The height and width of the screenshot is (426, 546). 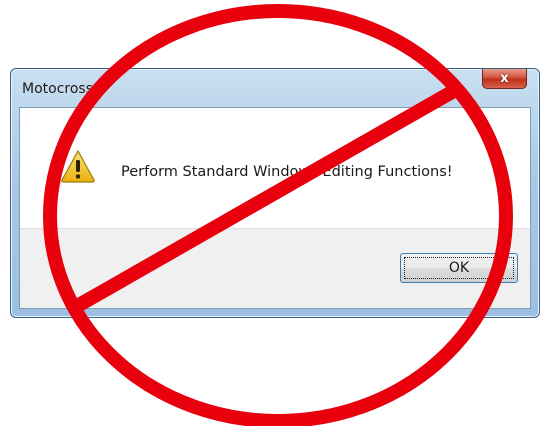 I want to click on close-button: x, so click(x=504, y=79).